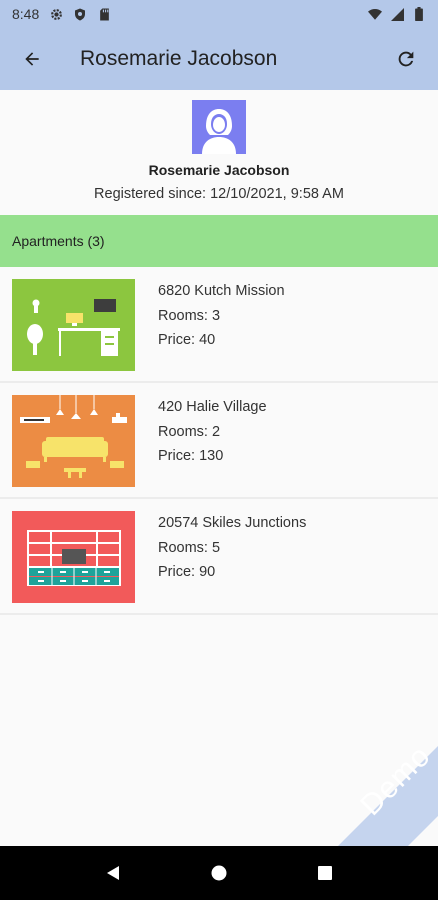 The width and height of the screenshot is (438, 900). Describe the element at coordinates (189, 431) in the screenshot. I see `apartment-rooms: Rooms: 2` at that location.